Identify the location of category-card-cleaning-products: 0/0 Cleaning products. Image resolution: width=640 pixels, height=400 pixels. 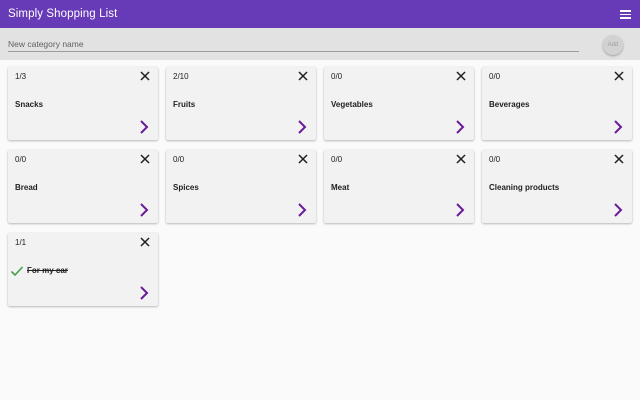
(557, 186).